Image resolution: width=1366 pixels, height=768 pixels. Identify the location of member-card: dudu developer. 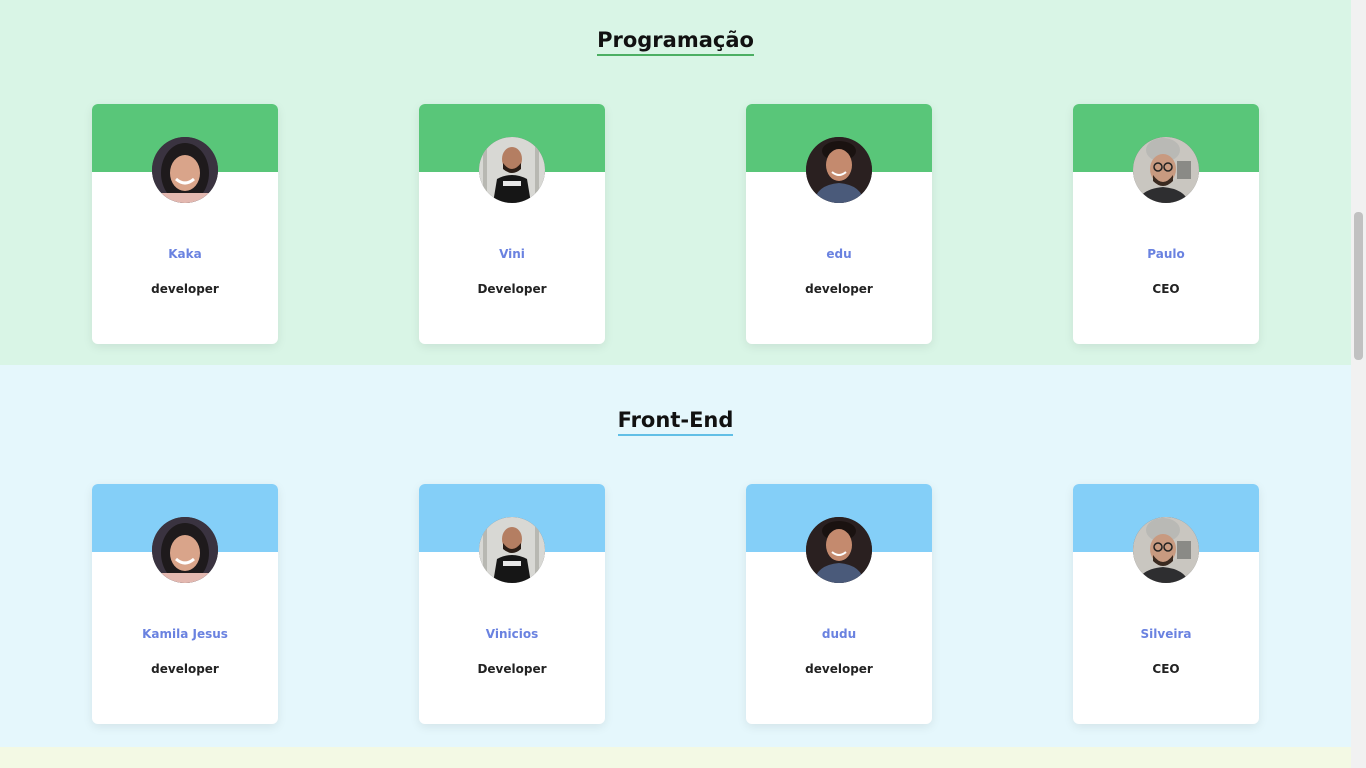
(839, 604).